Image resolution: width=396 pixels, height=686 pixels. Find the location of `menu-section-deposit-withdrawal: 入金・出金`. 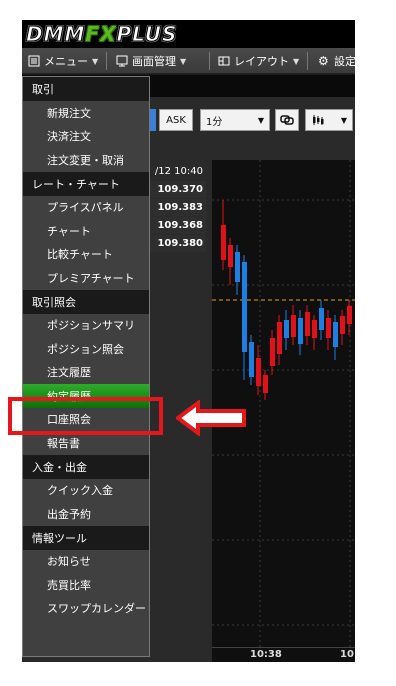

menu-section-deposit-withdrawal: 入金・出金 is located at coordinates (86, 466).